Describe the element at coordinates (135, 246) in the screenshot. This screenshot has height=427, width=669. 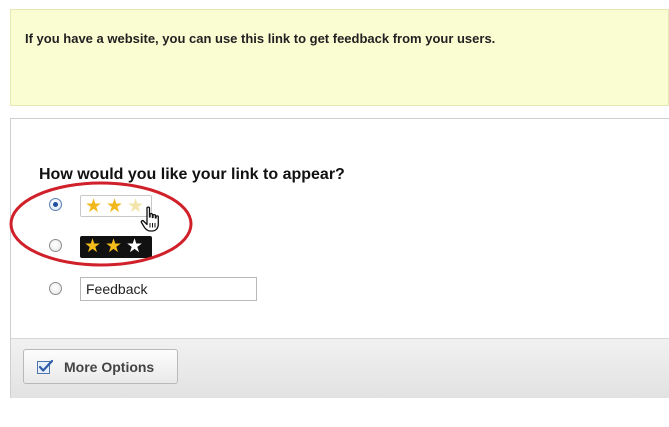
I see `star-white-icon: ★` at that location.